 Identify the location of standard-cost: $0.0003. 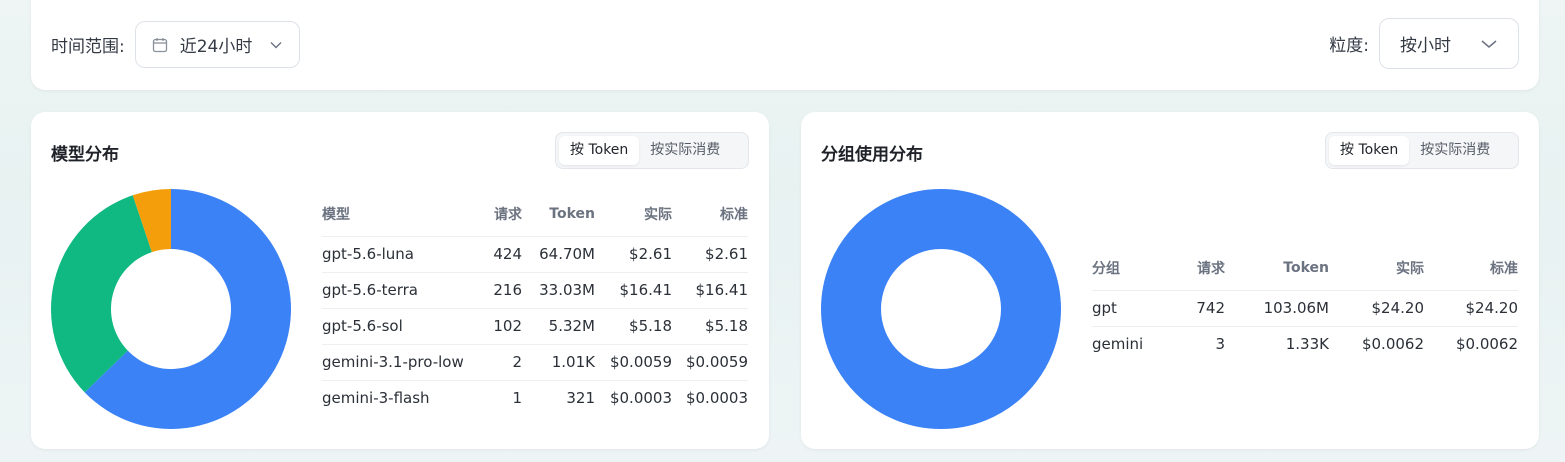
(716, 398).